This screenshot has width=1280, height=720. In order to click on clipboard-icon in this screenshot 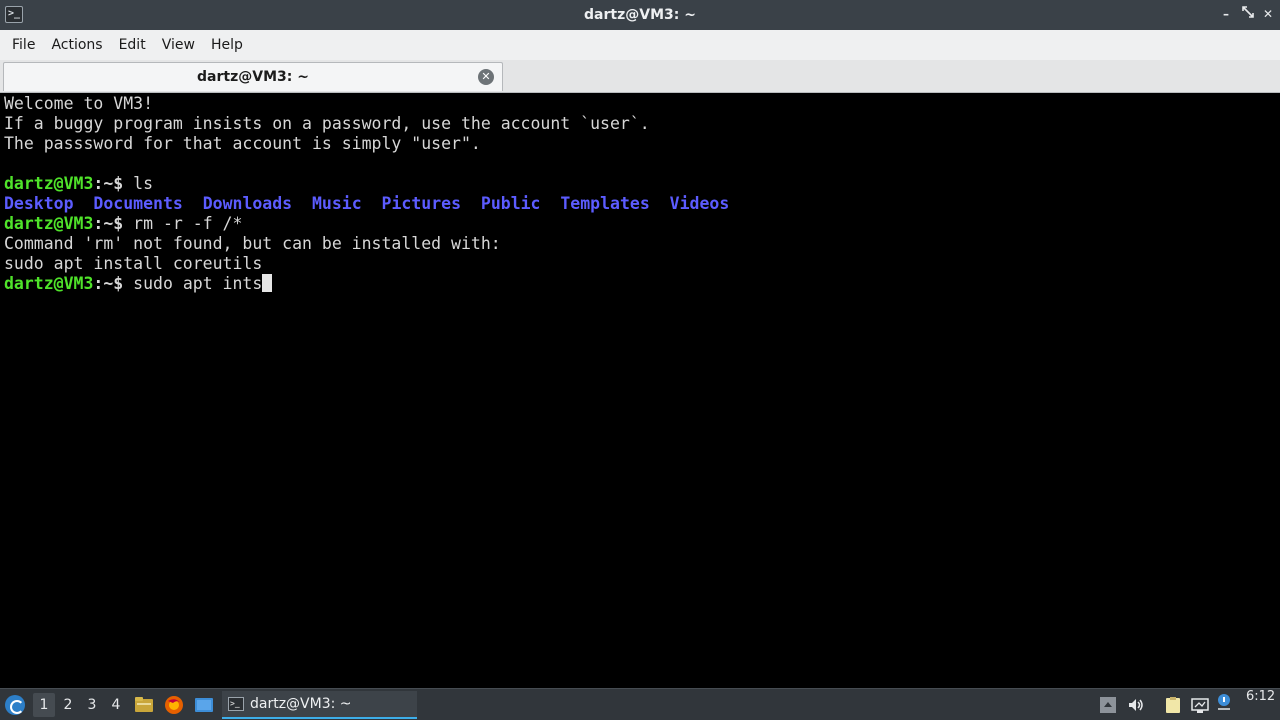, I will do `click(1173, 705)`.